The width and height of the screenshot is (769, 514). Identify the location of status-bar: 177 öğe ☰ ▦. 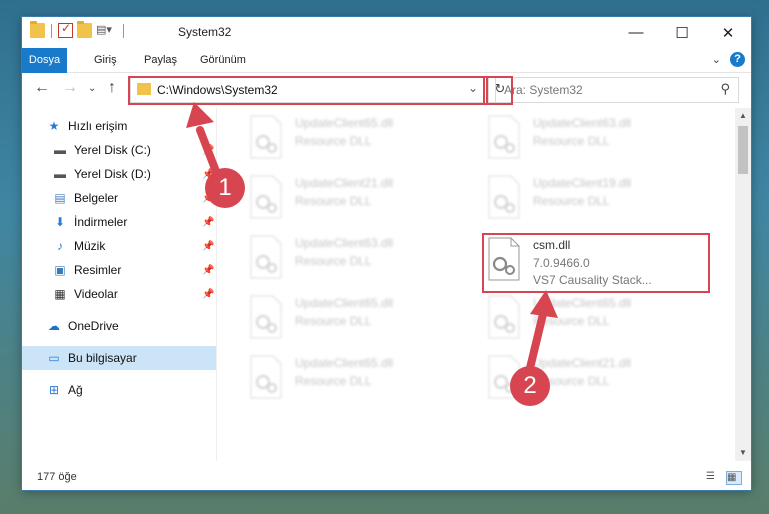
(386, 477).